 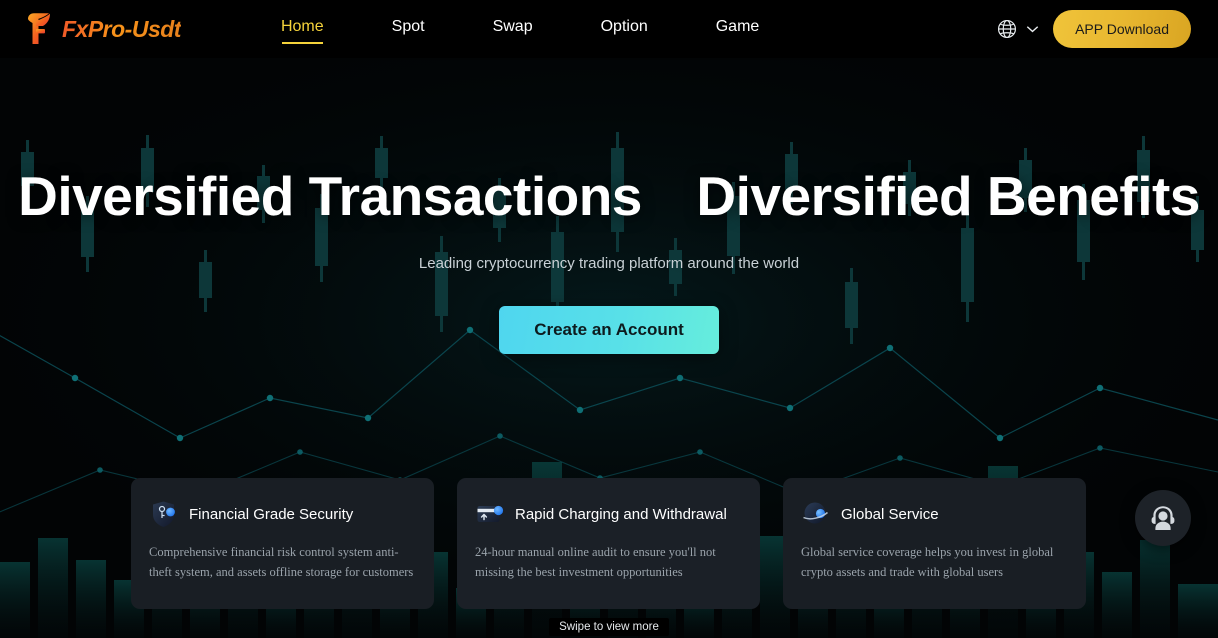 I want to click on planet-globe-icon, so click(x=815, y=513).